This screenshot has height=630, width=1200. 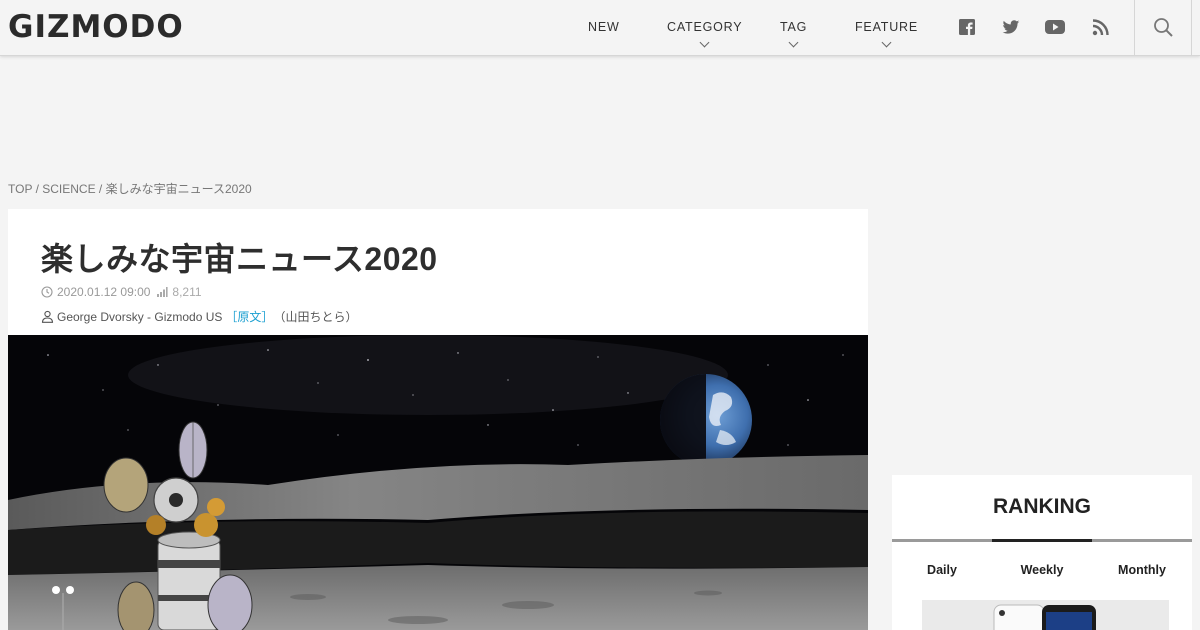 I want to click on ranking-item-thumbnail, so click(x=1045, y=615).